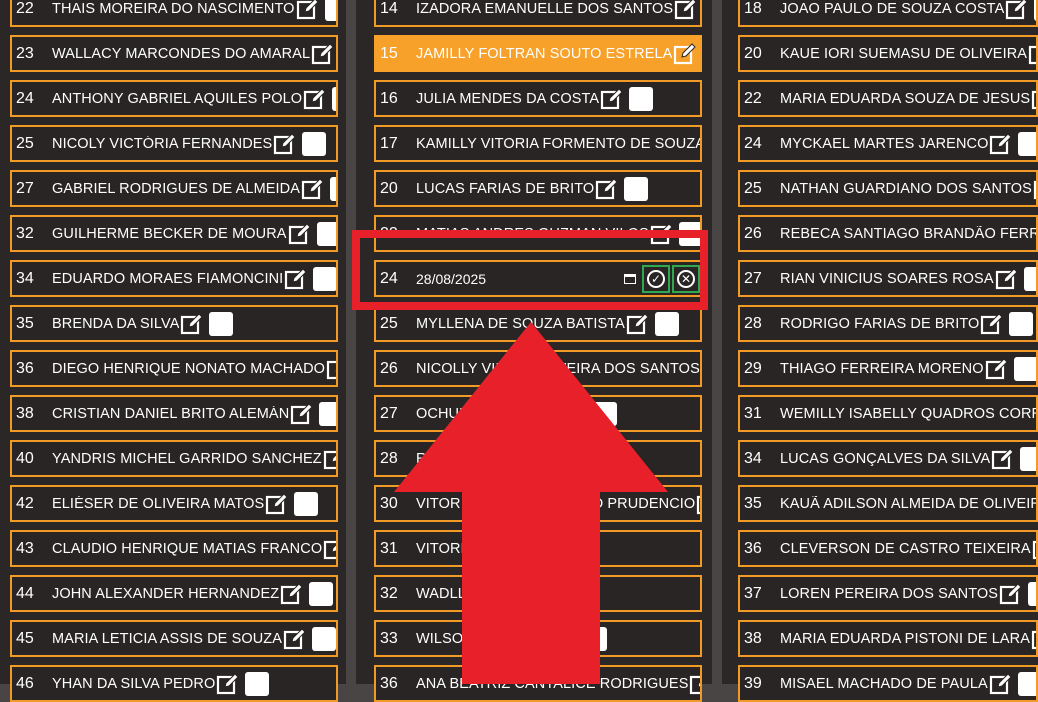  Describe the element at coordinates (888, 13) in the screenshot. I see `student-row: 18 JOAO PAULO DE SOUZA COSTA` at that location.